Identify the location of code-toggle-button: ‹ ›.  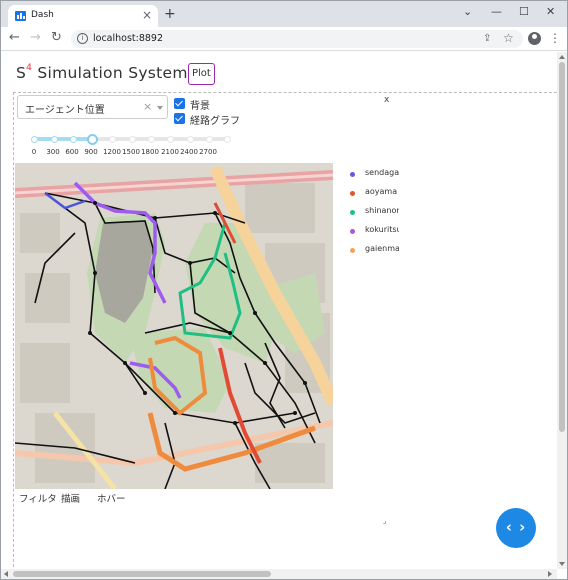
(516, 528).